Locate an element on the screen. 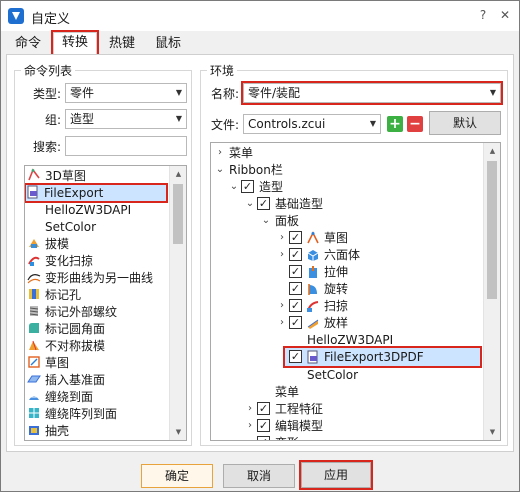 Image resolution: width=520 pixels, height=492 pixels. apply-button: 应用 is located at coordinates (336, 475).